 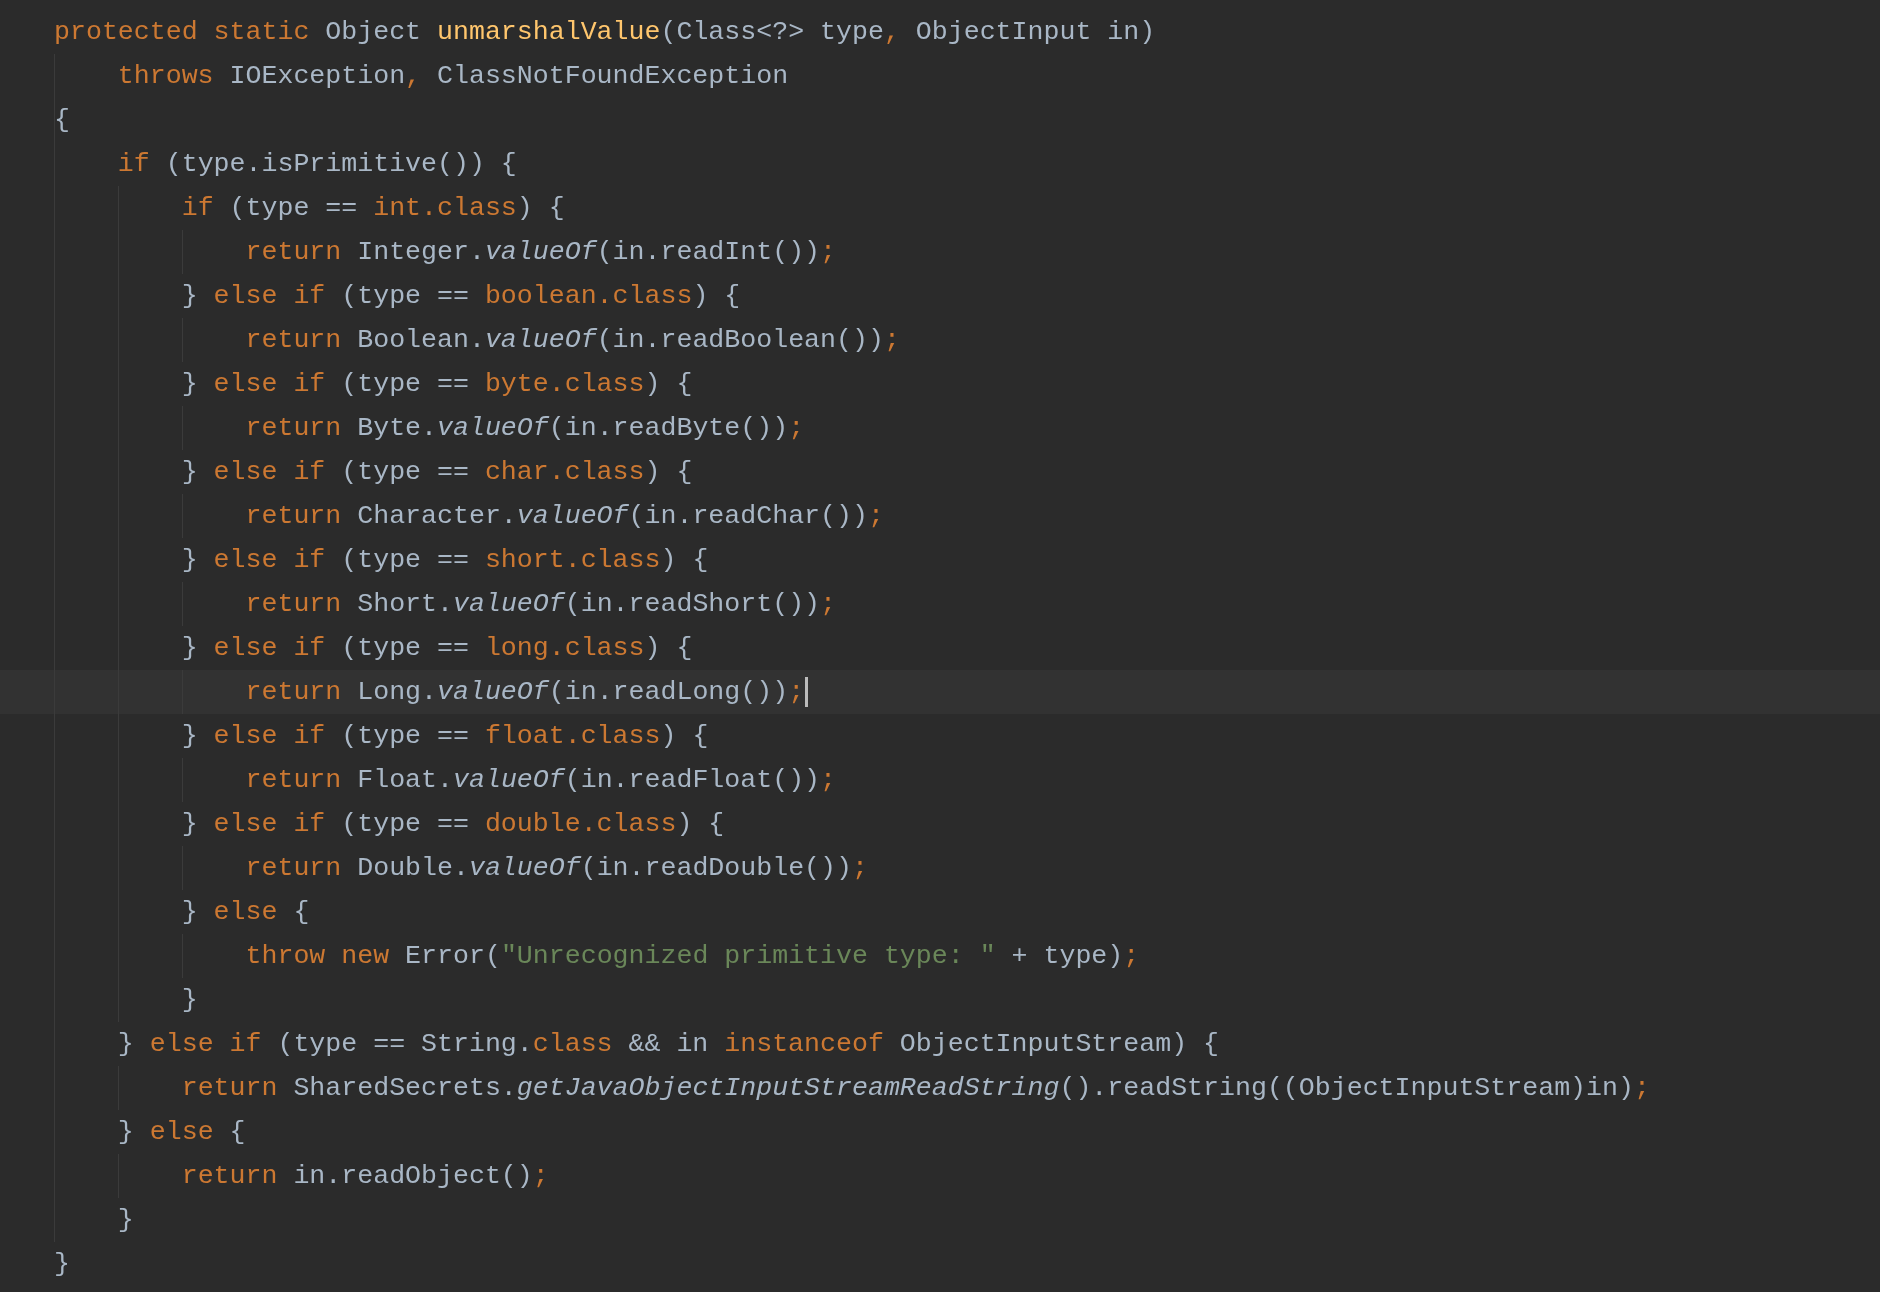 I want to click on code-line: return Boolean.valueOf(in.readBoolean());, so click(x=572, y=340).